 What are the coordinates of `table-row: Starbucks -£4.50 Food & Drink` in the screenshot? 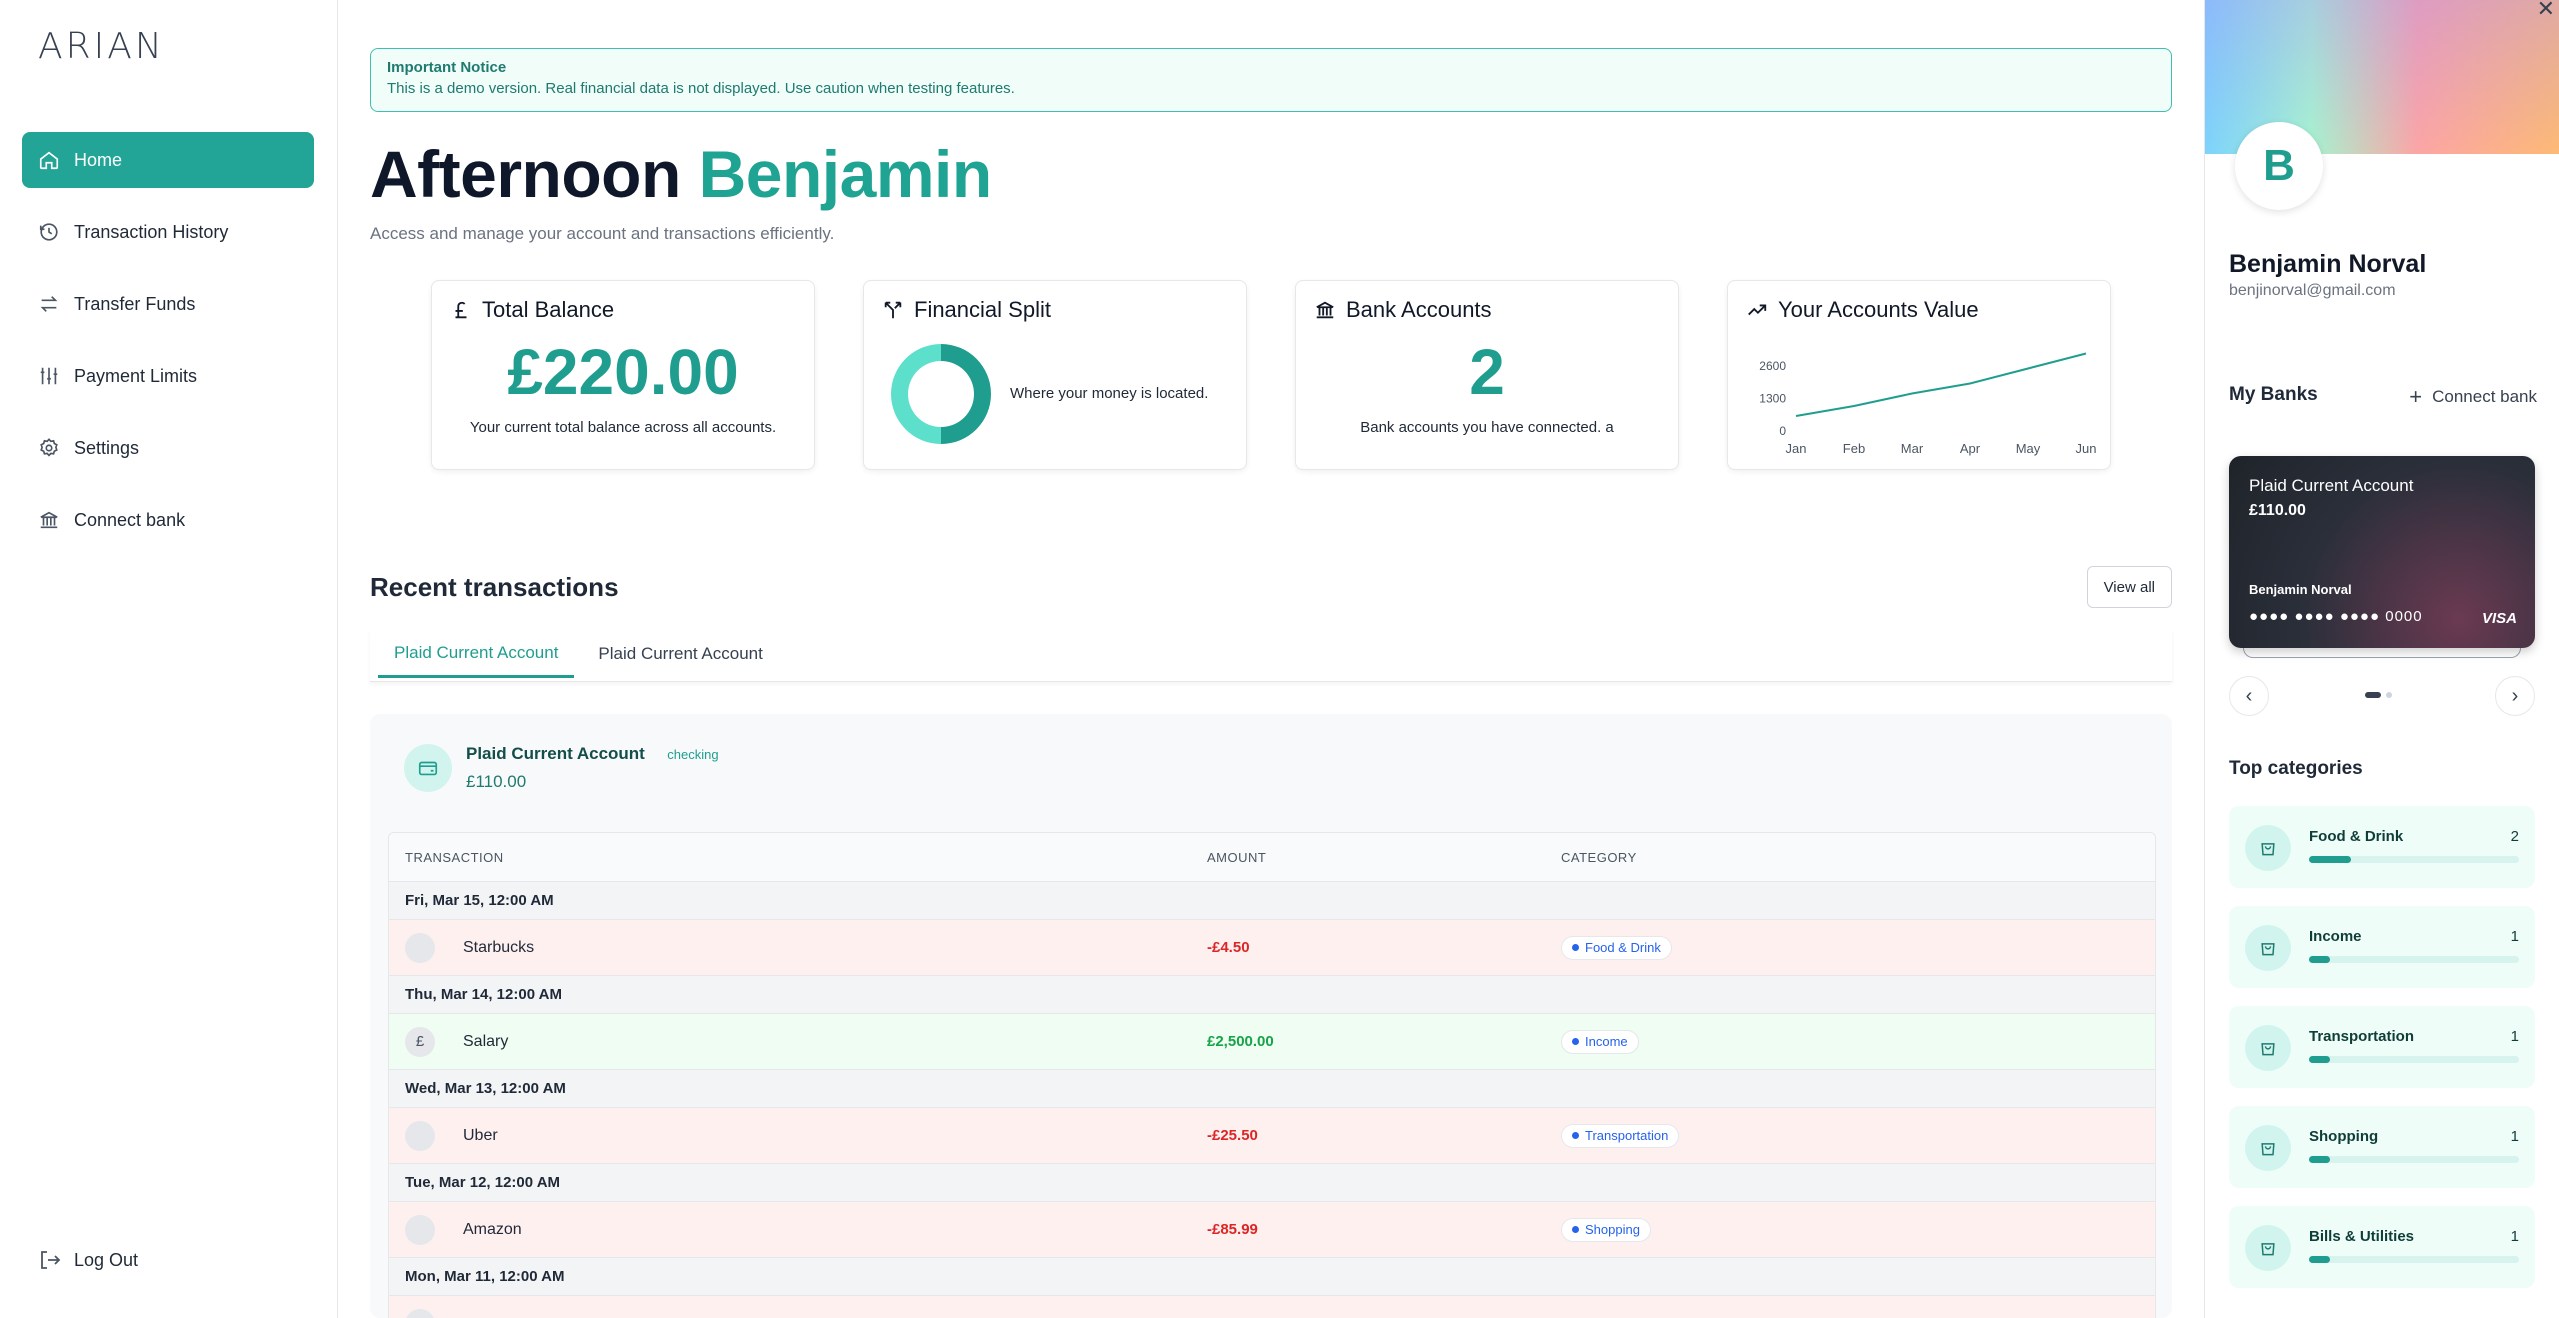 It's located at (1272, 947).